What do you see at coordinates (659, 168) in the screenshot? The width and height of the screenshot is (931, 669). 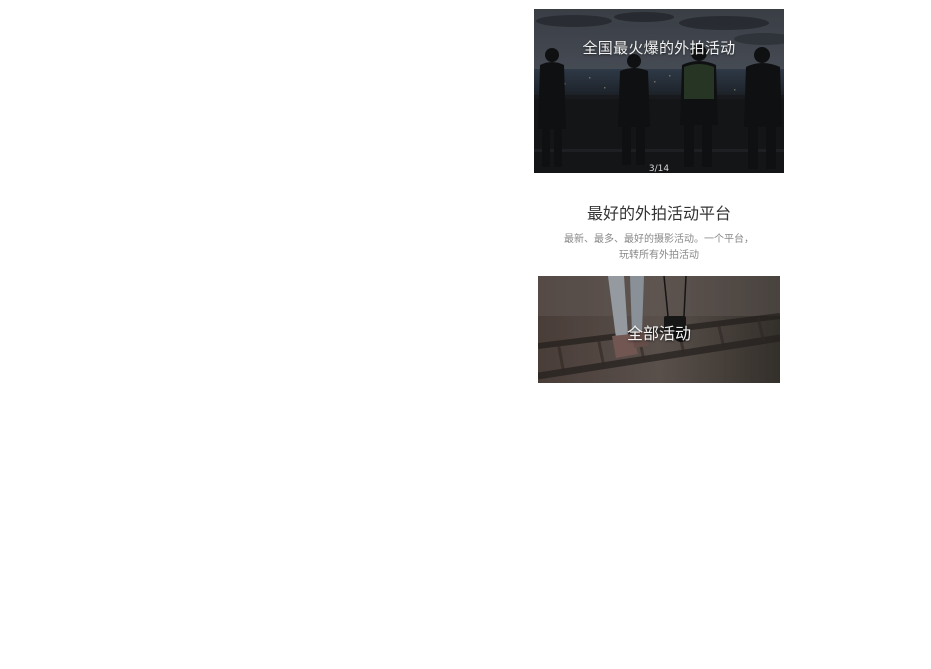 I see `slide-counter: 3/14` at bounding box center [659, 168].